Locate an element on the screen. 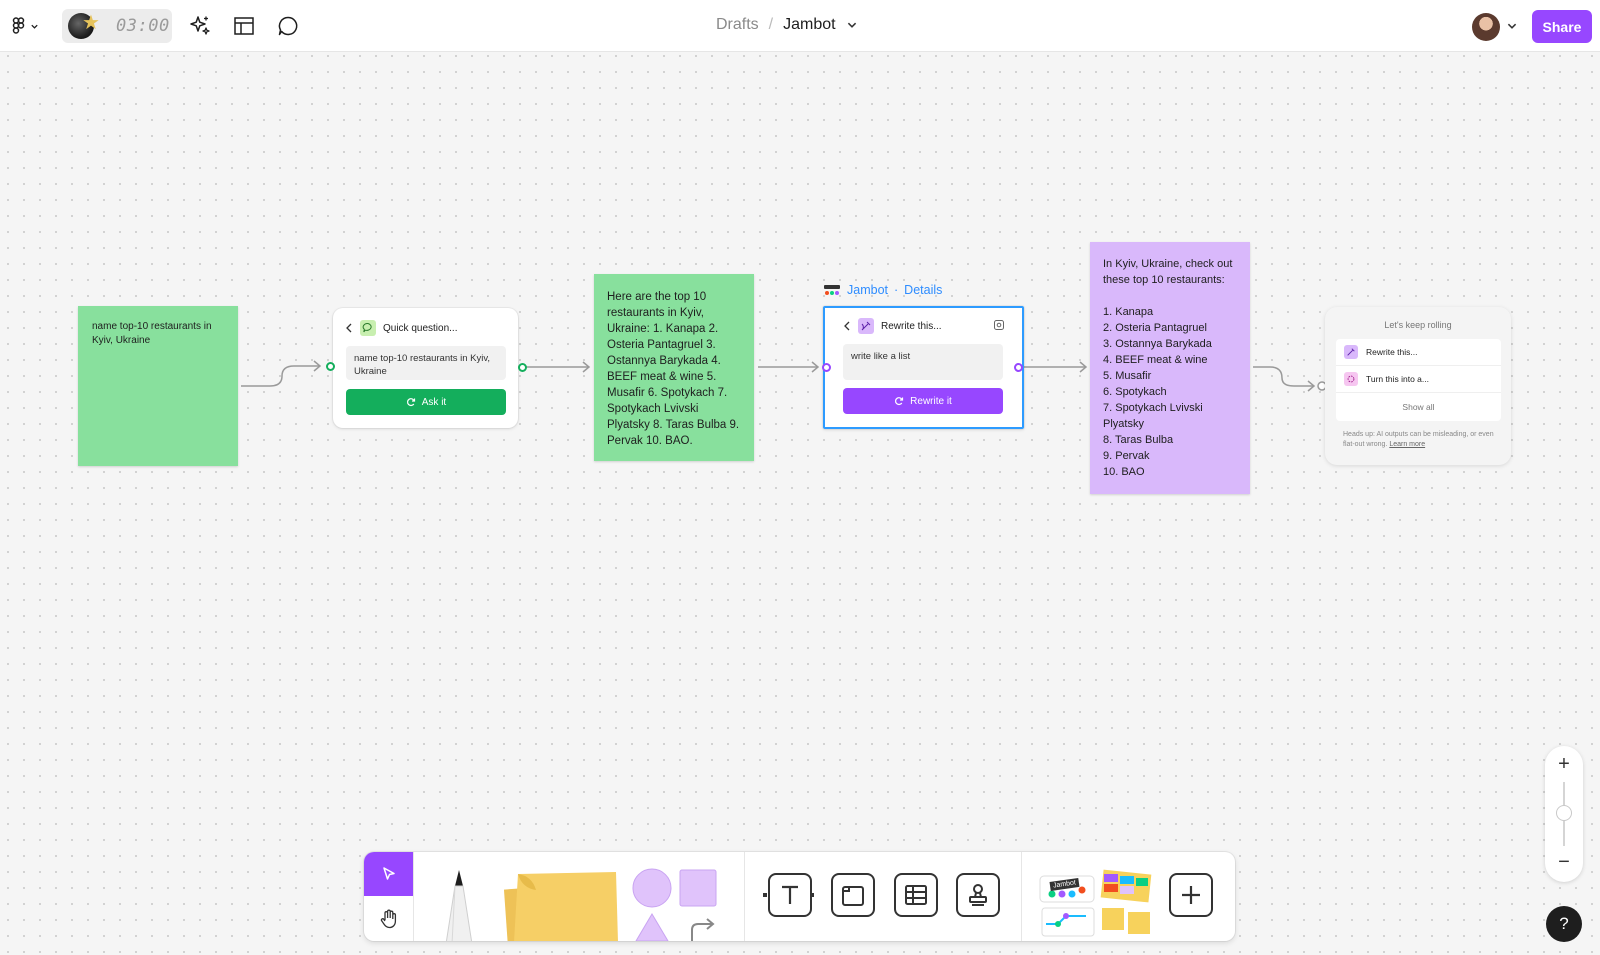 The width and height of the screenshot is (1600, 955). widgets-illustration is located at coordinates (1095, 903).